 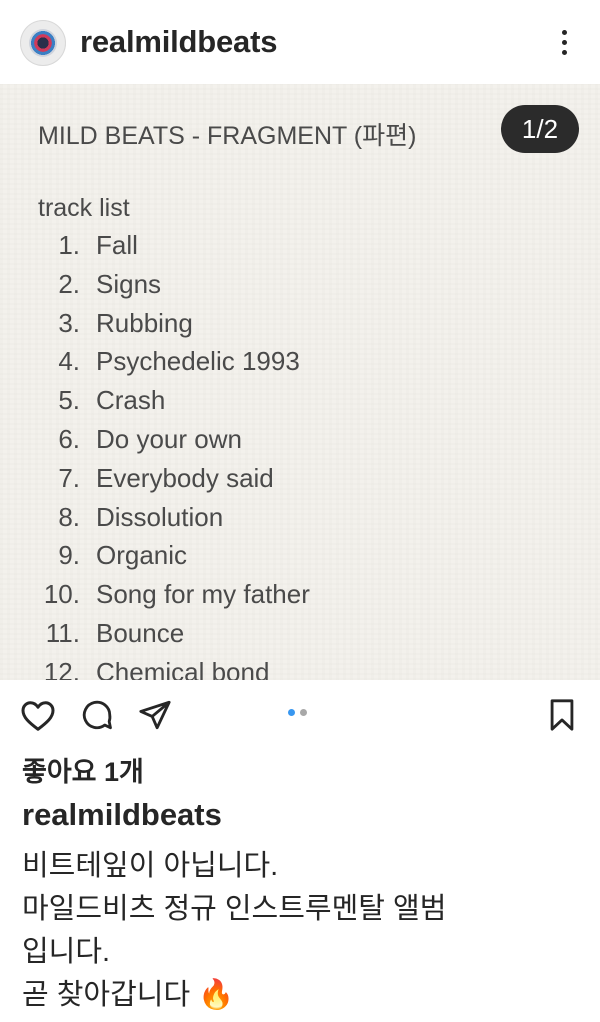 I want to click on track-name: Everybody said, so click(x=185, y=477).